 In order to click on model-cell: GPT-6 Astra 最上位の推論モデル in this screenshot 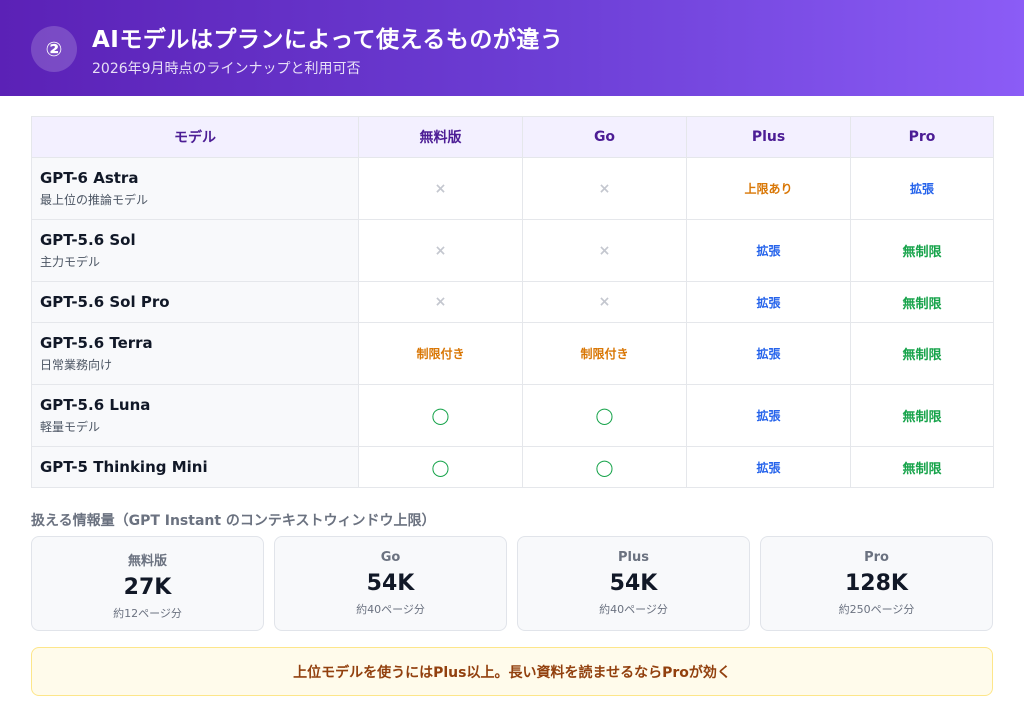, I will do `click(195, 188)`.